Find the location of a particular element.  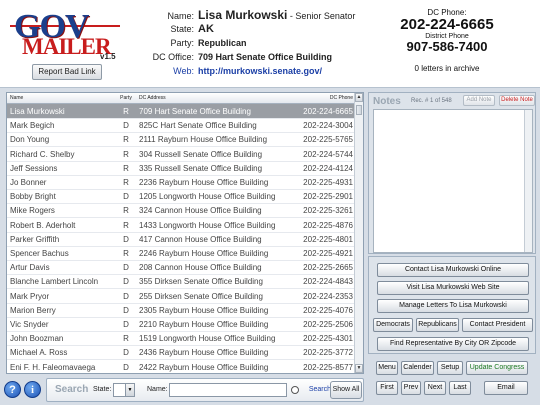

cell-phone: 202-225-4931 is located at coordinates (328, 182).